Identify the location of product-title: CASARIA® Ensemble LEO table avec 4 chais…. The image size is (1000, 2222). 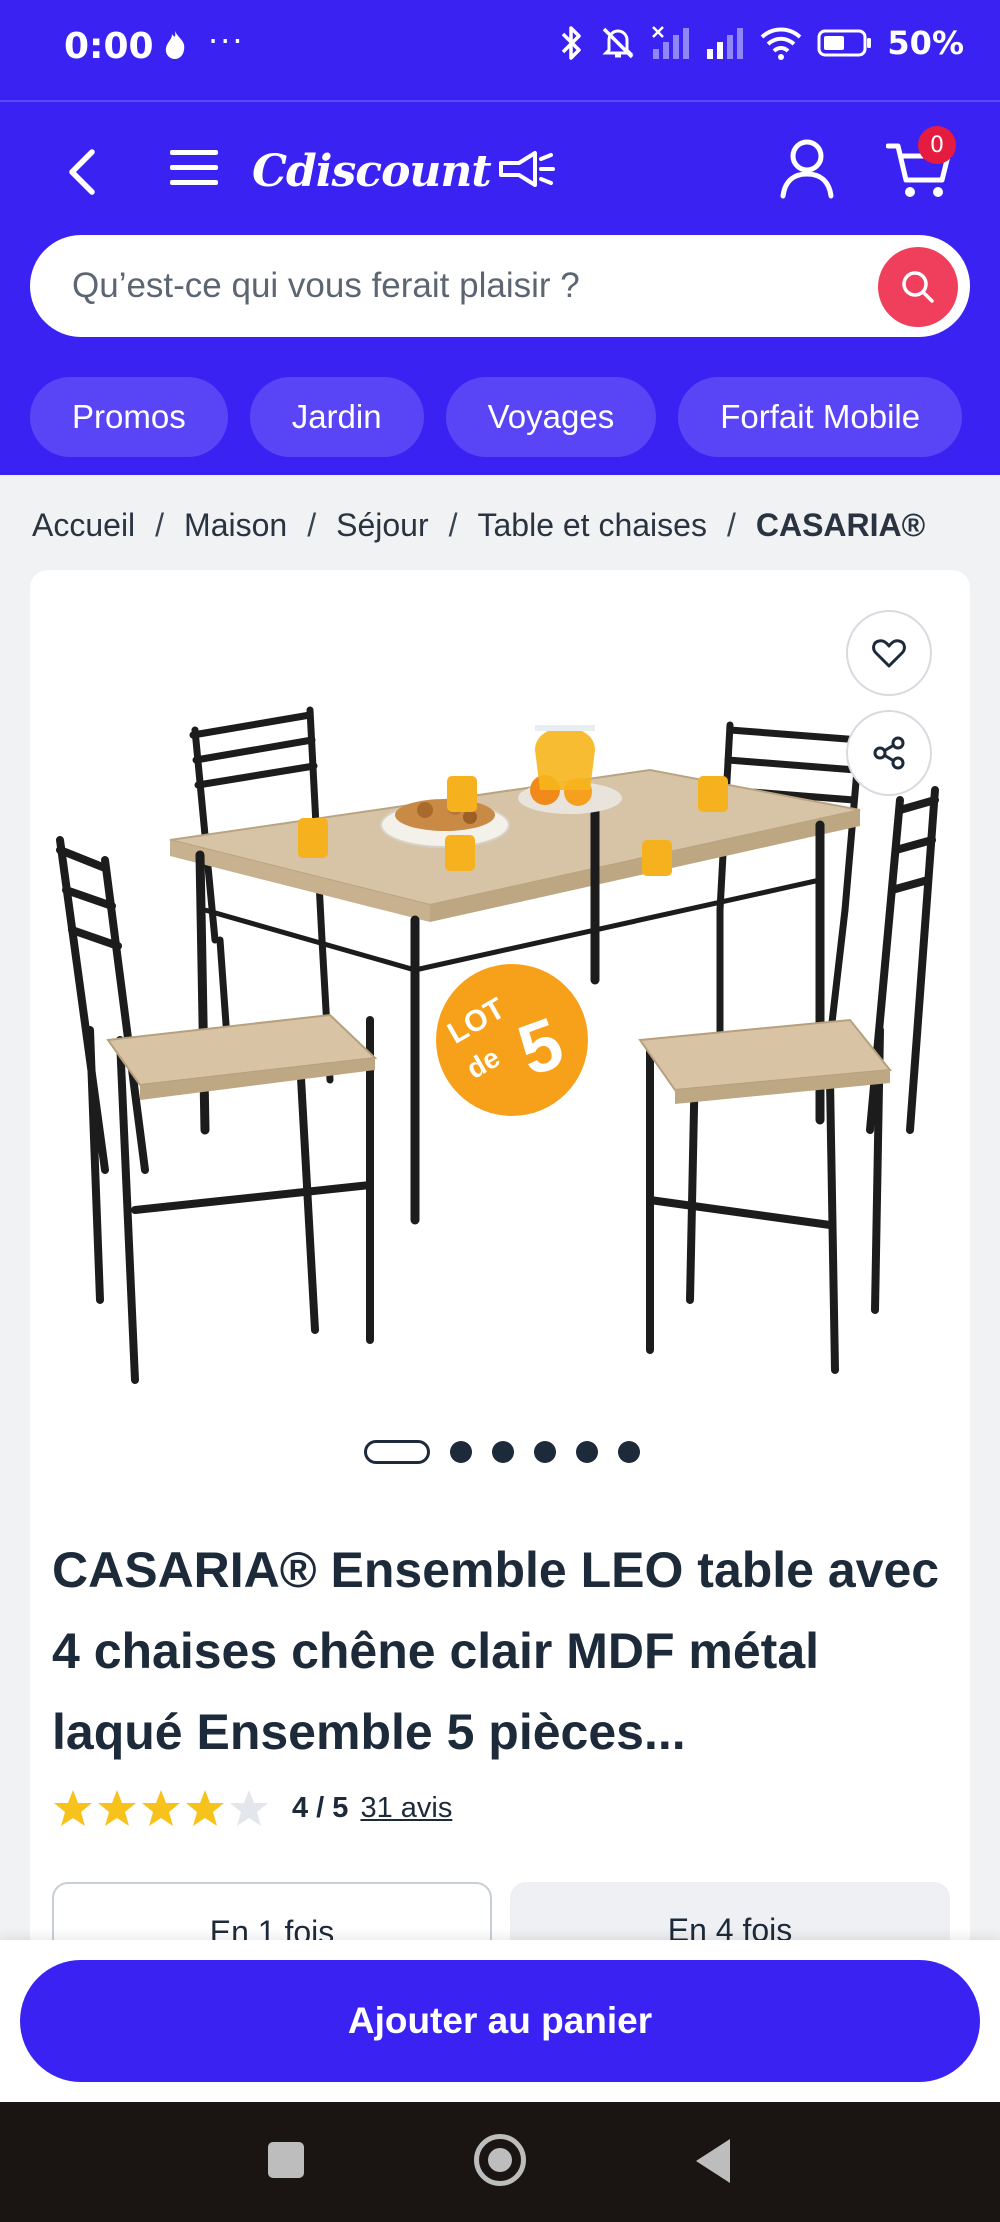
(496, 1651).